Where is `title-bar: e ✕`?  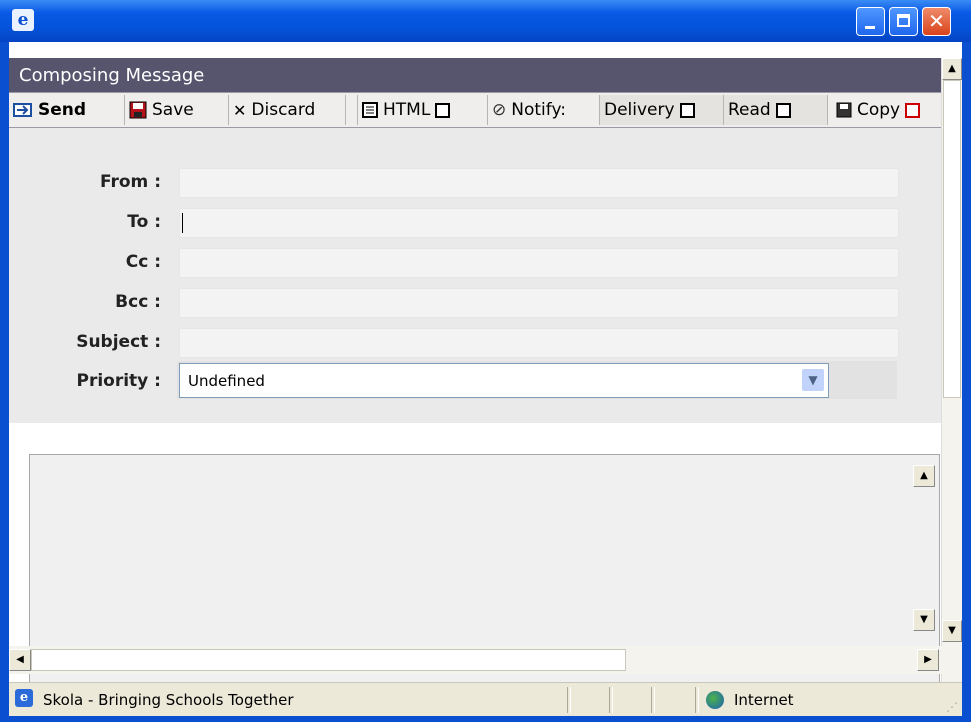 title-bar: e ✕ is located at coordinates (485, 21).